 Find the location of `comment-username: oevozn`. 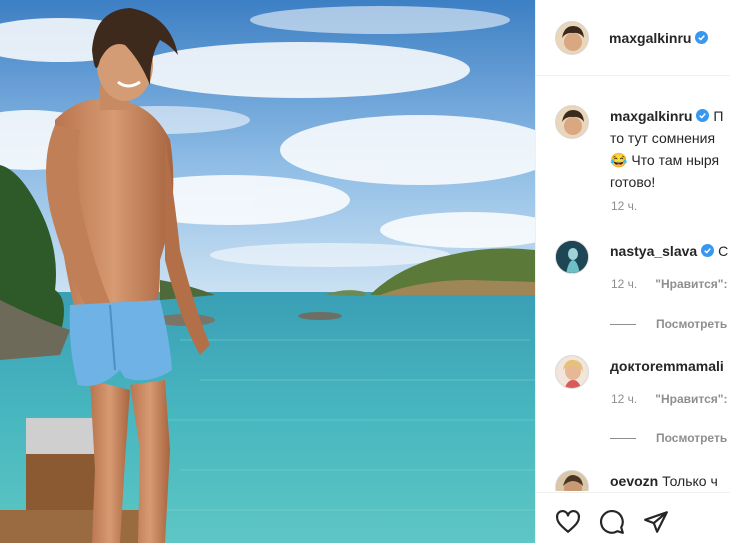

comment-username: oevozn is located at coordinates (634, 481).